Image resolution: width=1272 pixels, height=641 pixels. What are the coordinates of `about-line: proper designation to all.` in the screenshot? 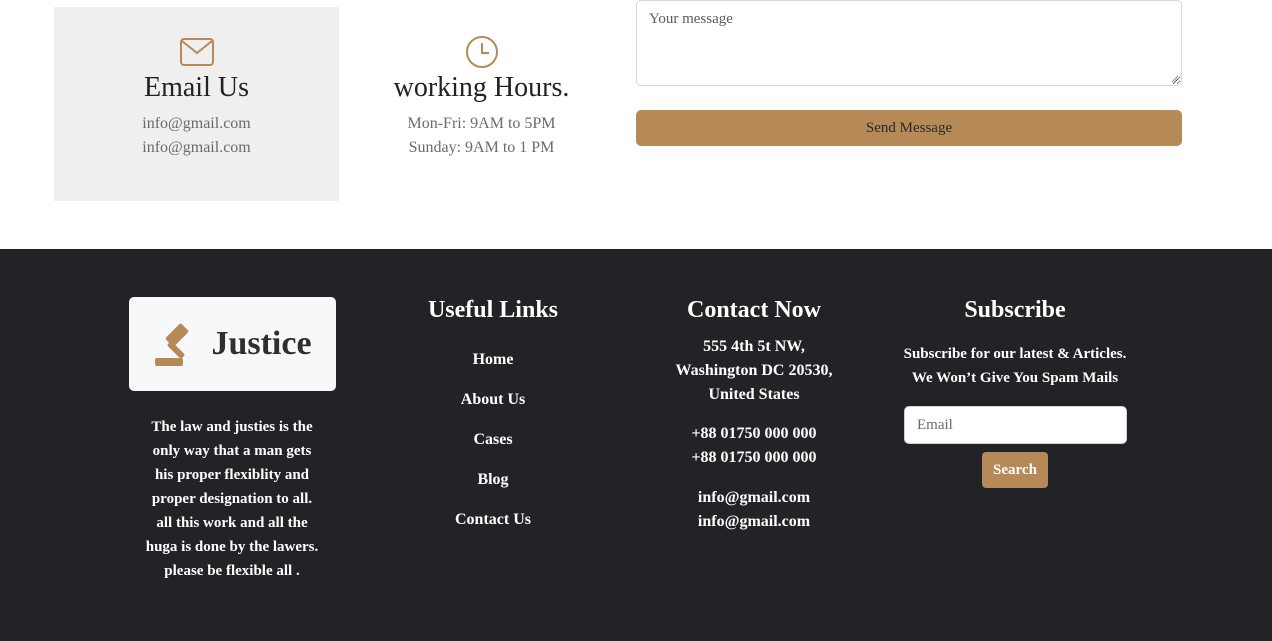 It's located at (232, 499).